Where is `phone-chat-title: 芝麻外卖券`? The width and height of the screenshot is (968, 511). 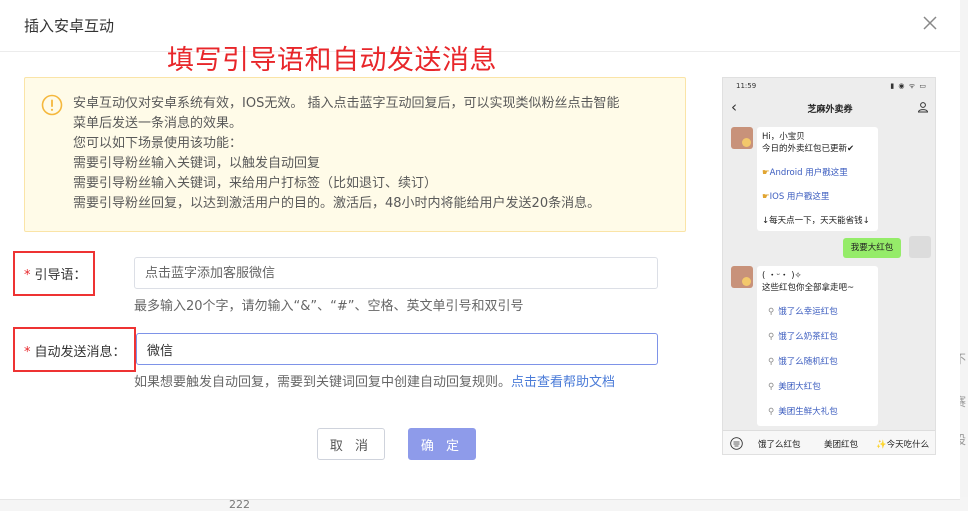 phone-chat-title: 芝麻外卖券 is located at coordinates (830, 110).